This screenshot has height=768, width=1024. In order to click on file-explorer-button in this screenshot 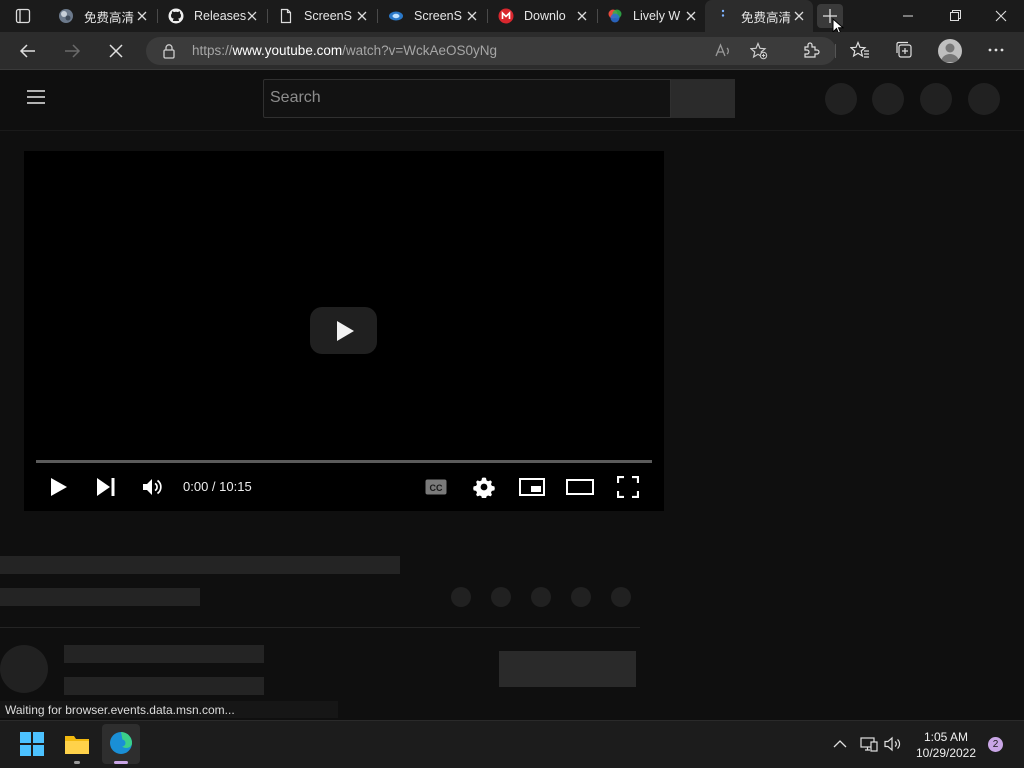, I will do `click(77, 744)`.